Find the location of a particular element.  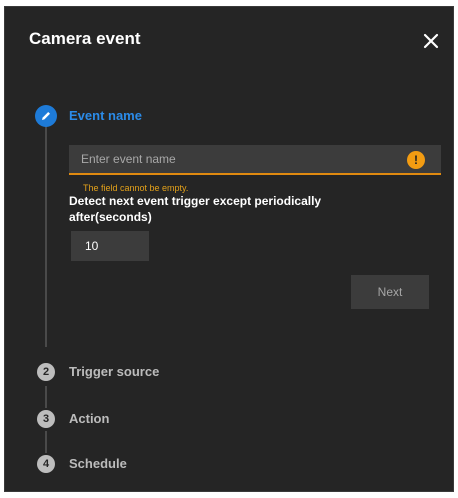

step-4-indicator: 4 is located at coordinates (46, 464).